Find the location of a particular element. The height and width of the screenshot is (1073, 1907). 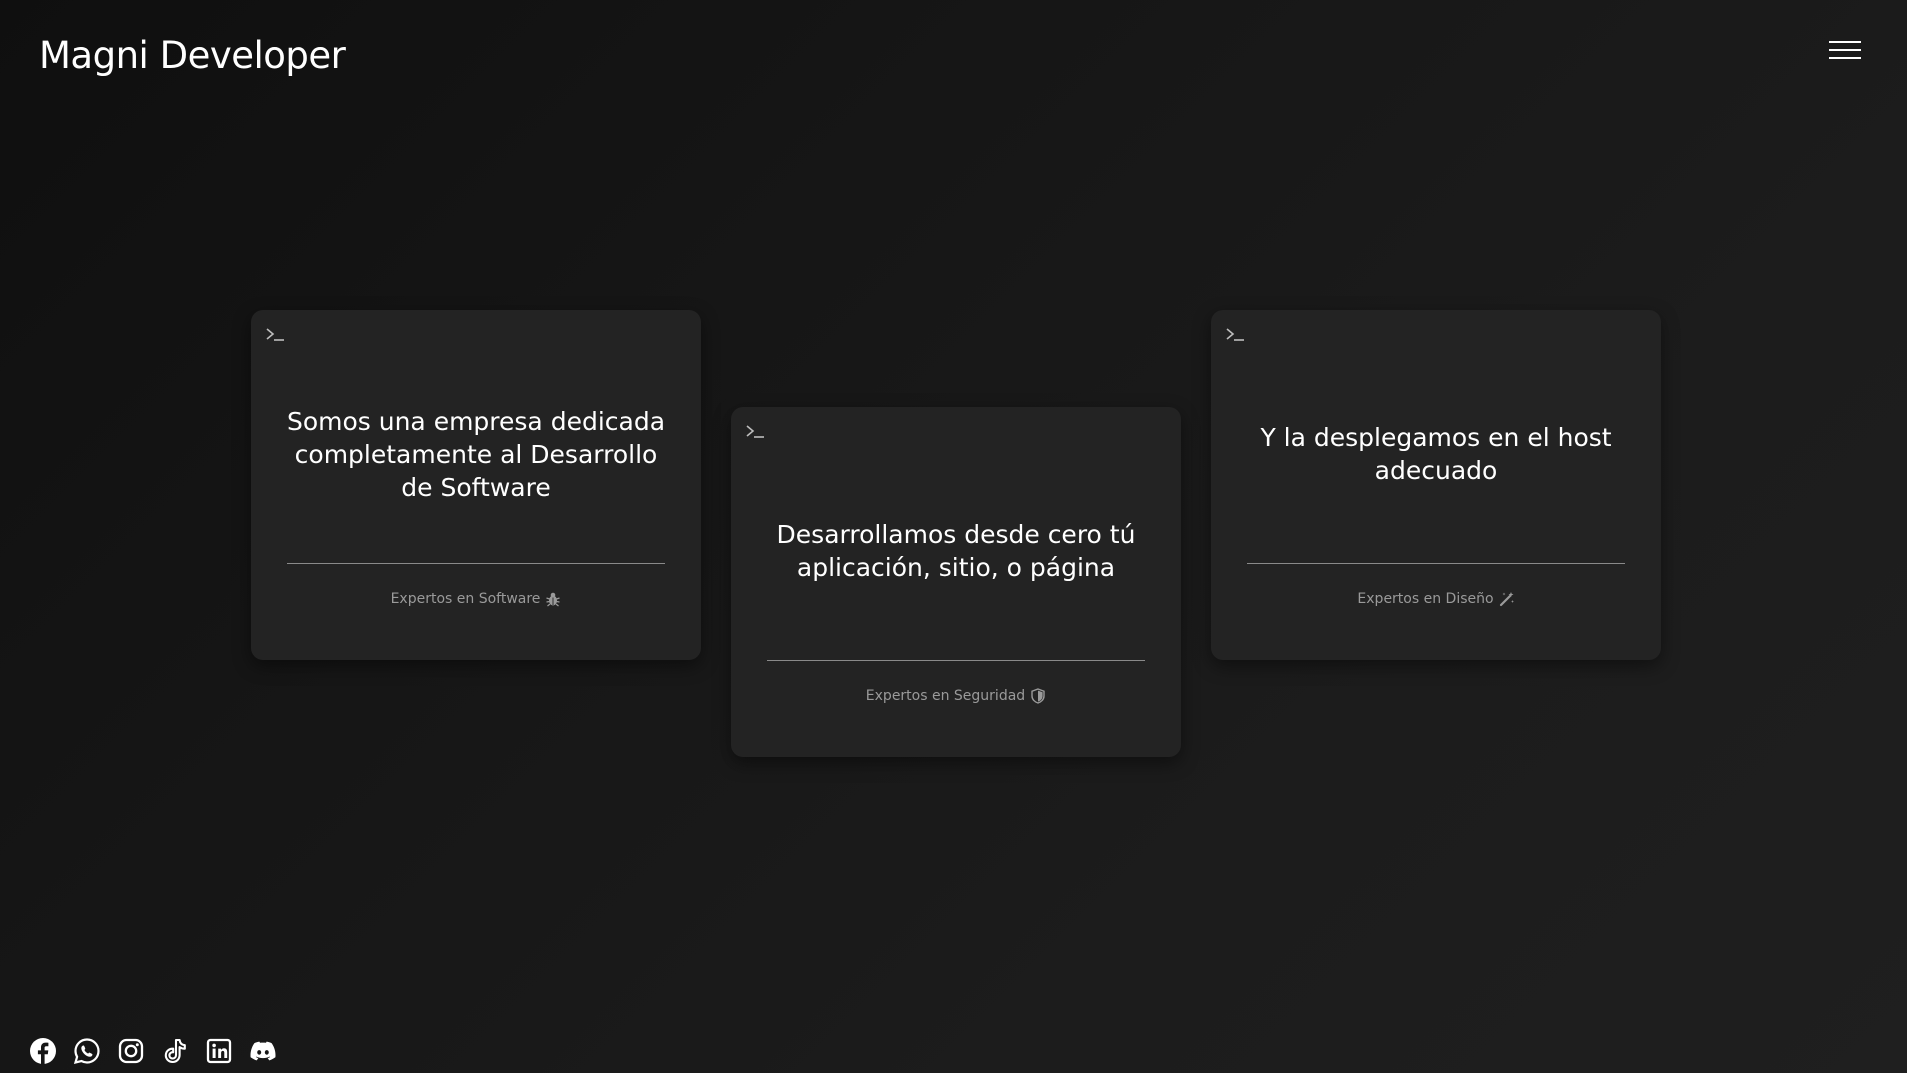

discord-icon is located at coordinates (263, 1051).